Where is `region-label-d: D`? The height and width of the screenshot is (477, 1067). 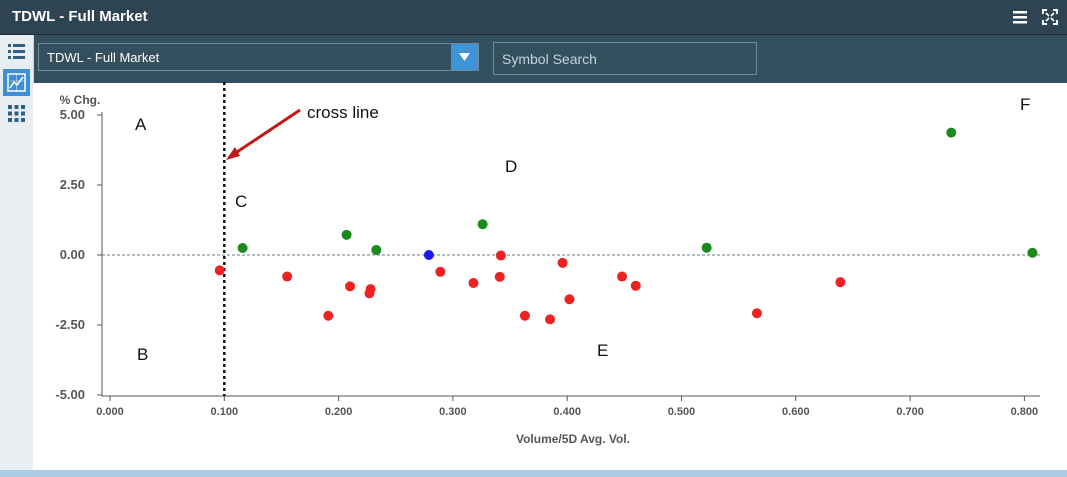 region-label-d: D is located at coordinates (511, 166).